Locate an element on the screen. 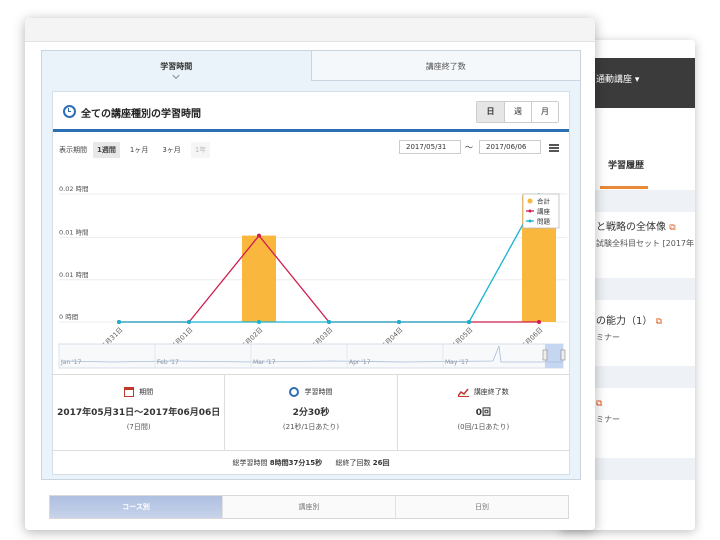  stat-time-sub: (21秒/1日あたり) is located at coordinates (311, 427).